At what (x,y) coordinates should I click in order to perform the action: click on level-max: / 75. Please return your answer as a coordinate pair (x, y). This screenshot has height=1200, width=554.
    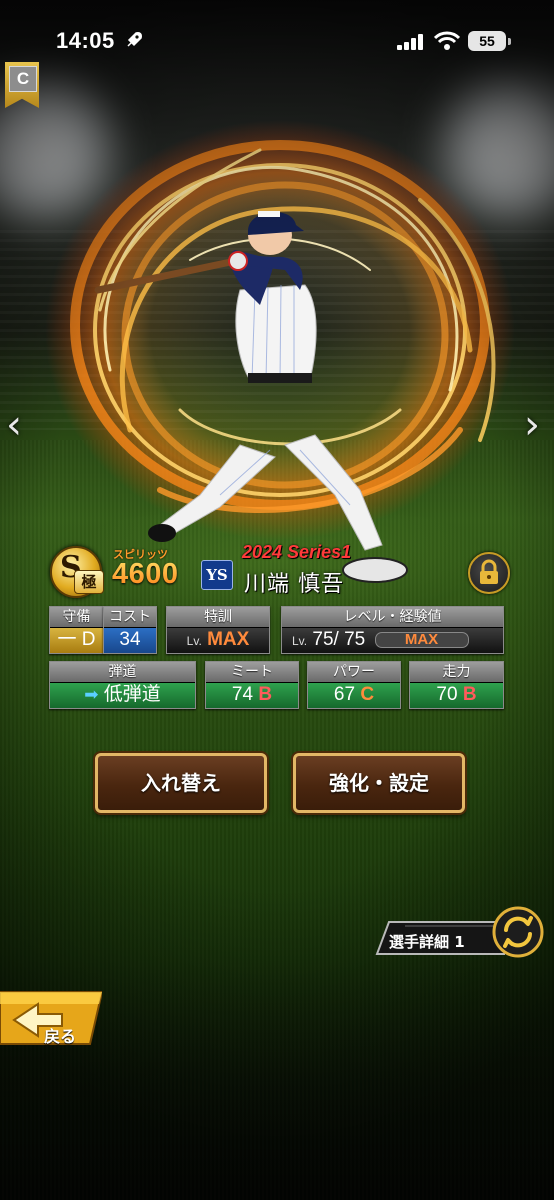
    Looking at the image, I should click on (349, 639).